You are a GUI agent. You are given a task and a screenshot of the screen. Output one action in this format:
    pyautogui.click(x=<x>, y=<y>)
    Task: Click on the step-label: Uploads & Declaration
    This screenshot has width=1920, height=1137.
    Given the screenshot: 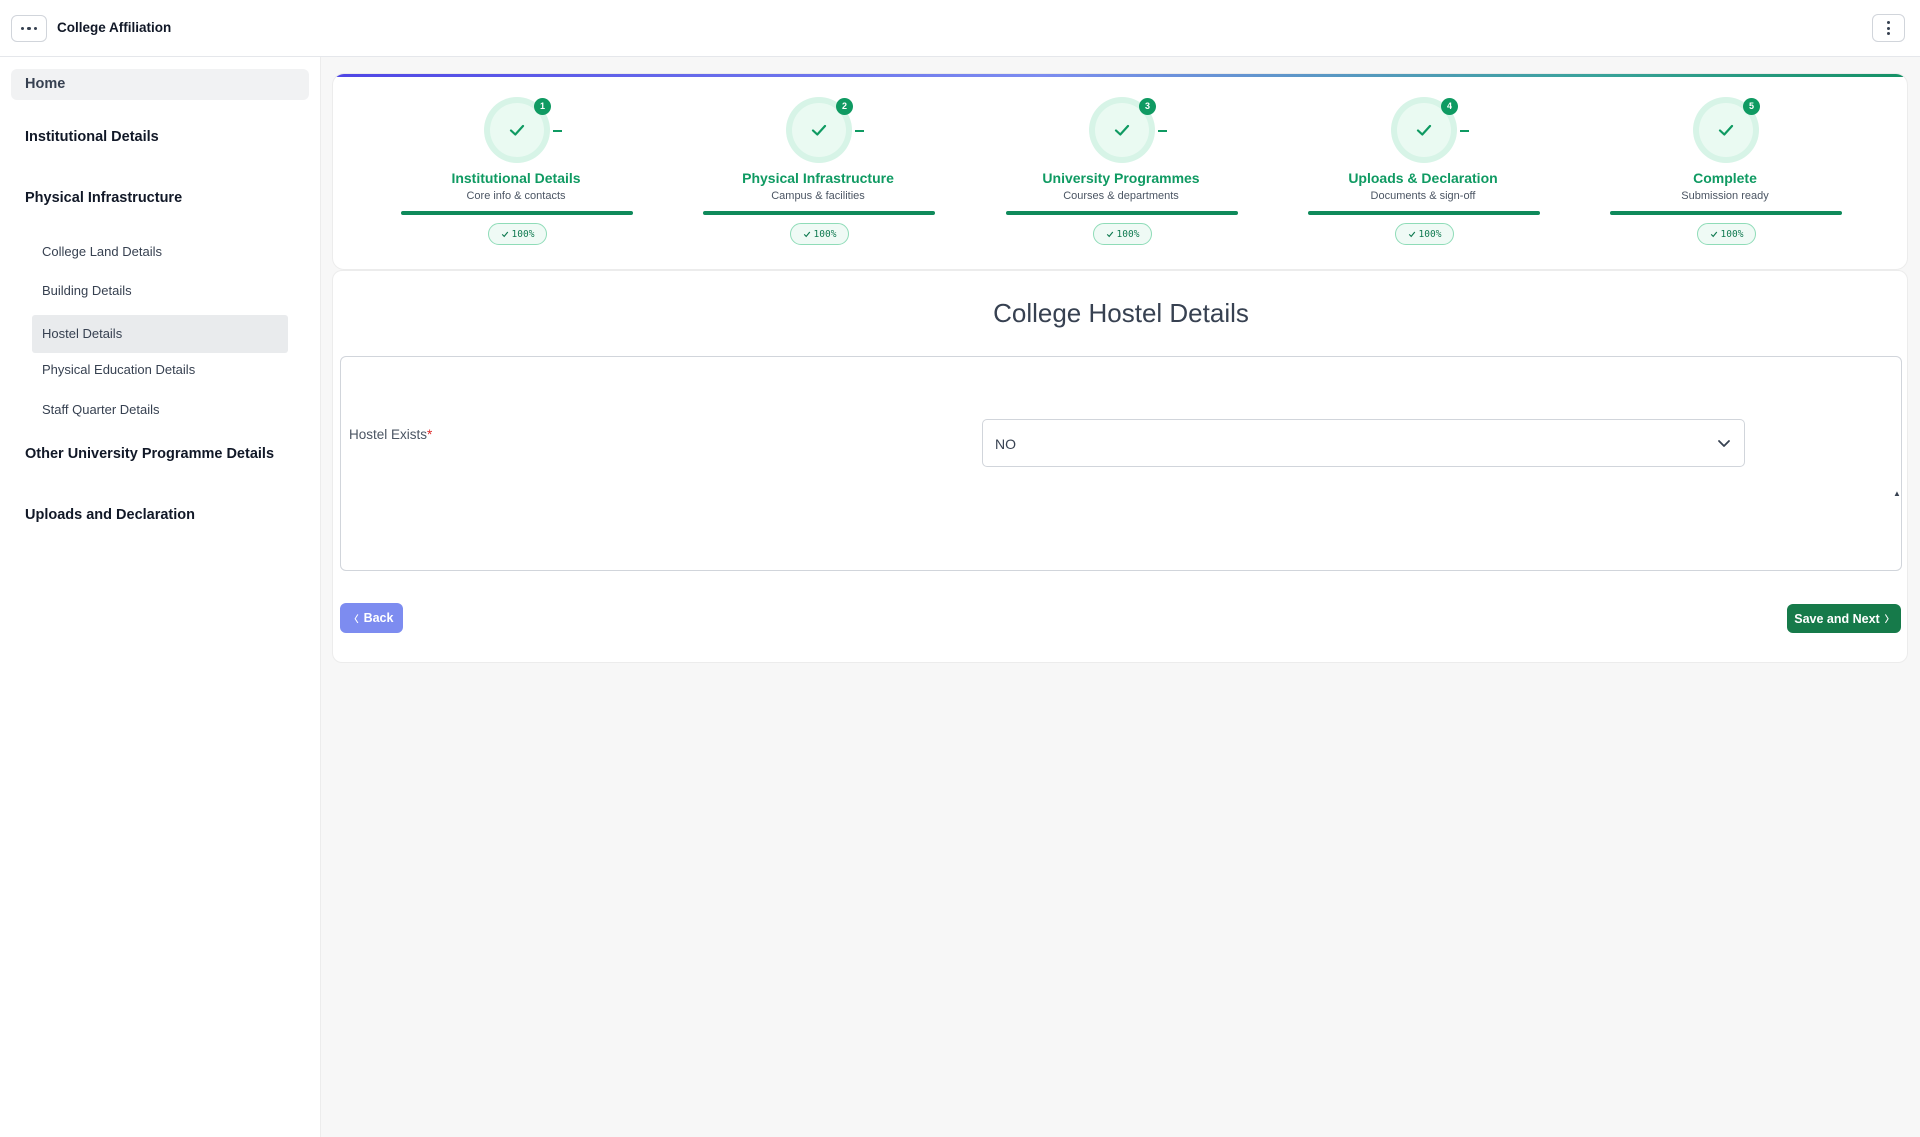 What is the action you would take?
    pyautogui.click(x=1423, y=178)
    